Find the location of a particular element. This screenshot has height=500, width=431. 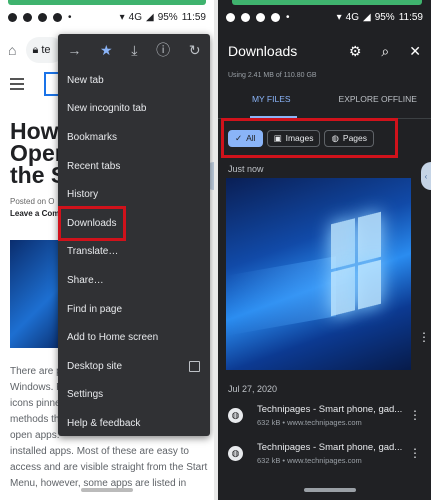

menu-icon-row: → ★ ⤓ ⓘ ↻ is located at coordinates (134, 50).